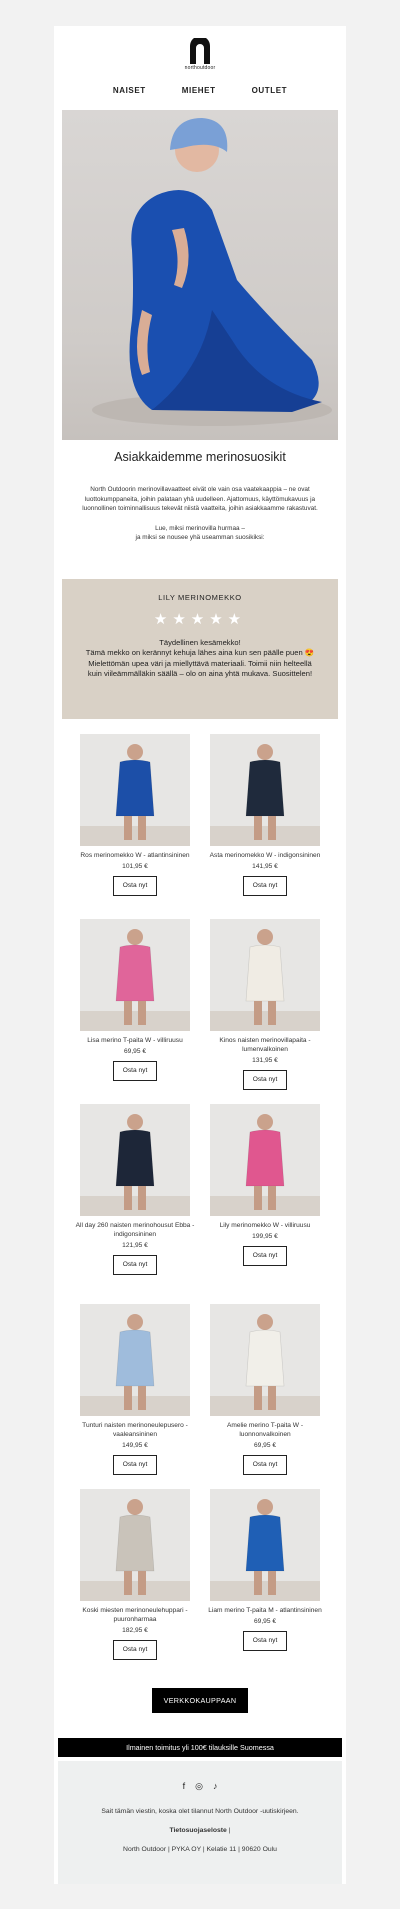 This screenshot has width=400, height=1909. I want to click on shop-button: VERKKOKAUPPAAN, so click(200, 1700).